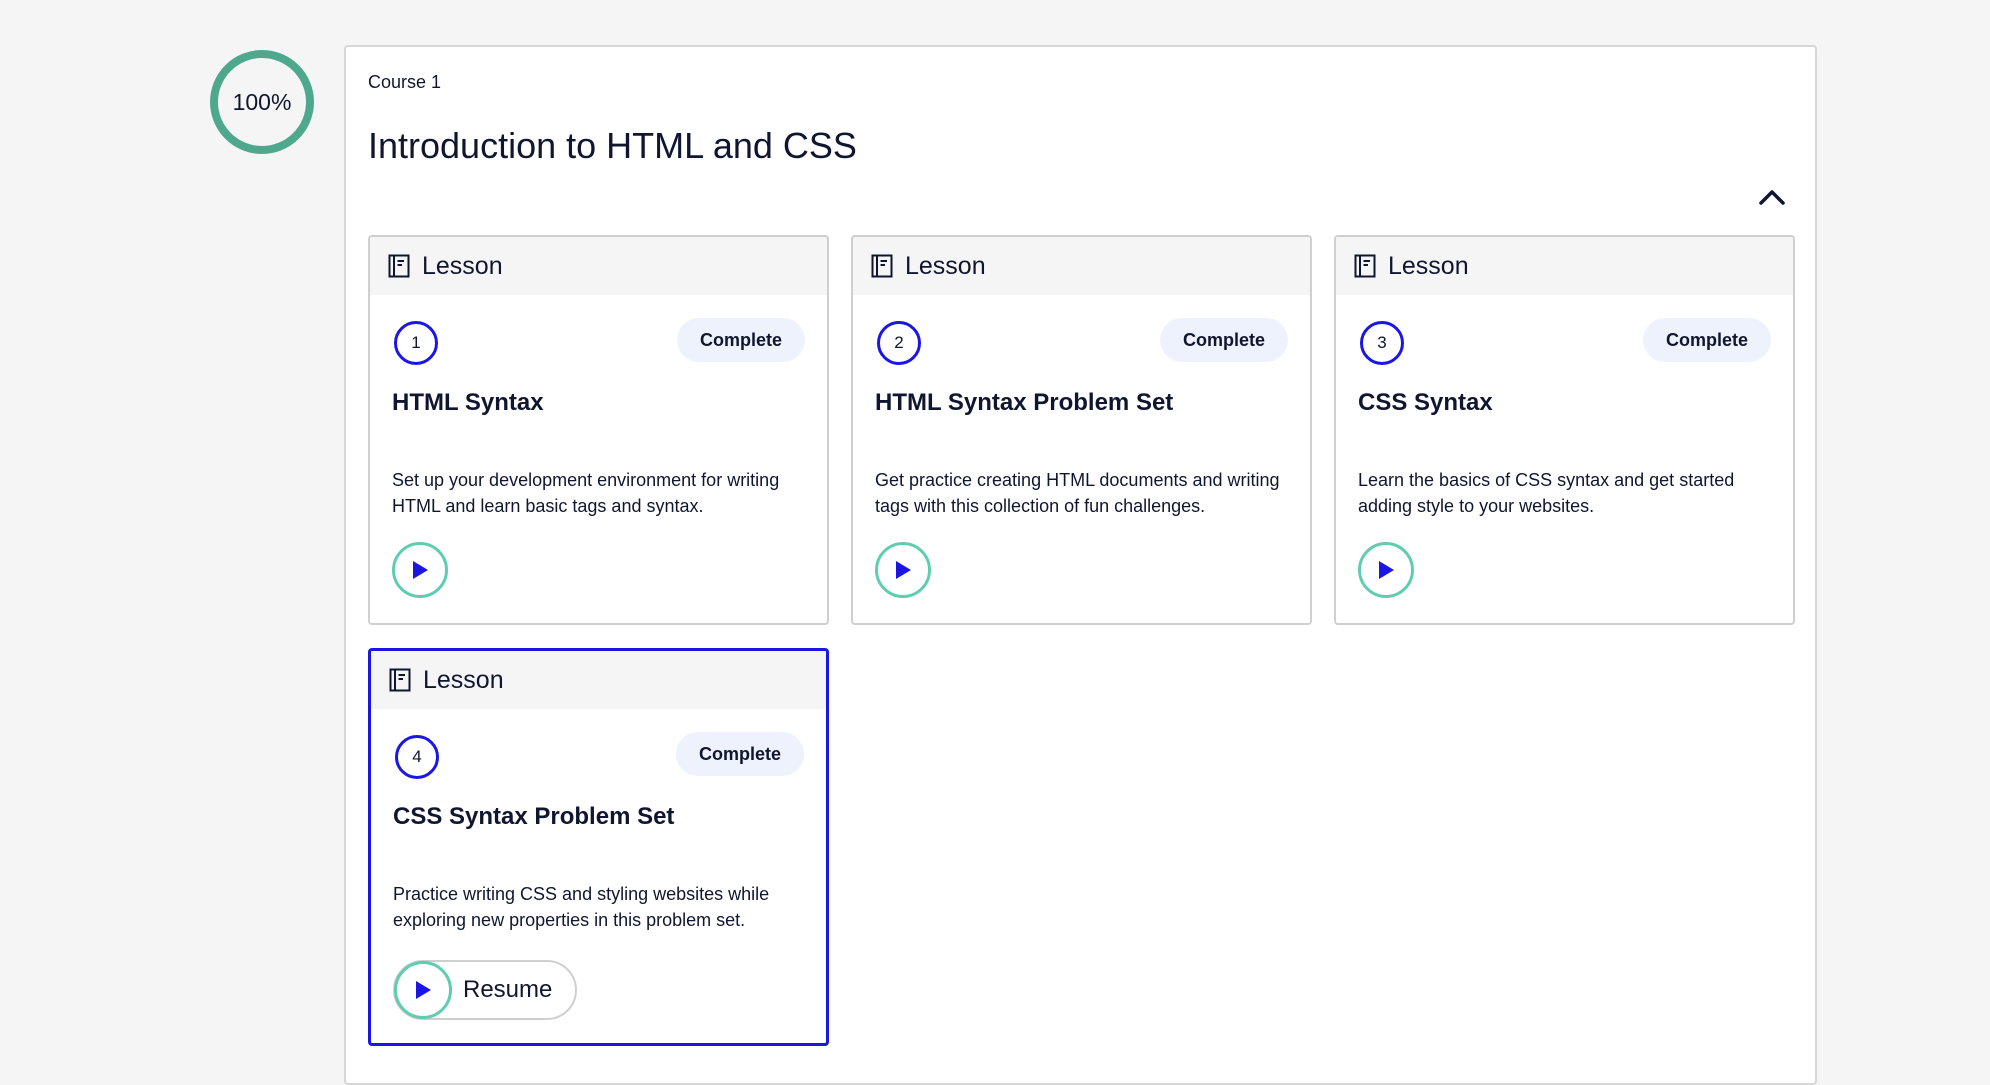 This screenshot has height=1085, width=1990. Describe the element at coordinates (1024, 403) in the screenshot. I see `lesson-title: HTML Syntax Problem Set` at that location.